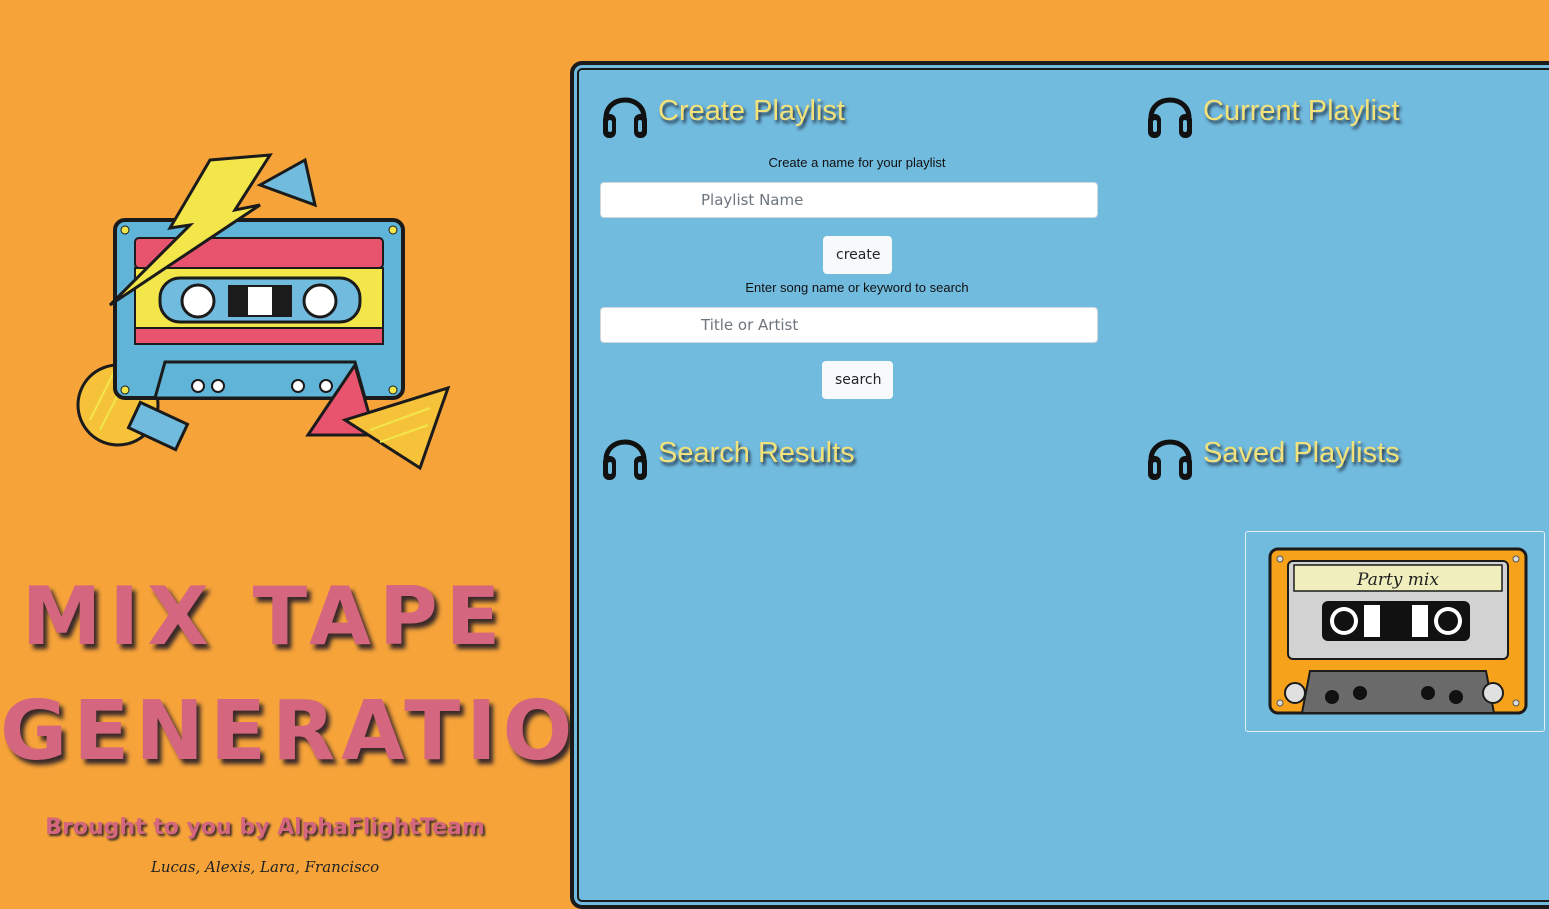  What do you see at coordinates (857, 255) in the screenshot?
I see `create-button: create` at bounding box center [857, 255].